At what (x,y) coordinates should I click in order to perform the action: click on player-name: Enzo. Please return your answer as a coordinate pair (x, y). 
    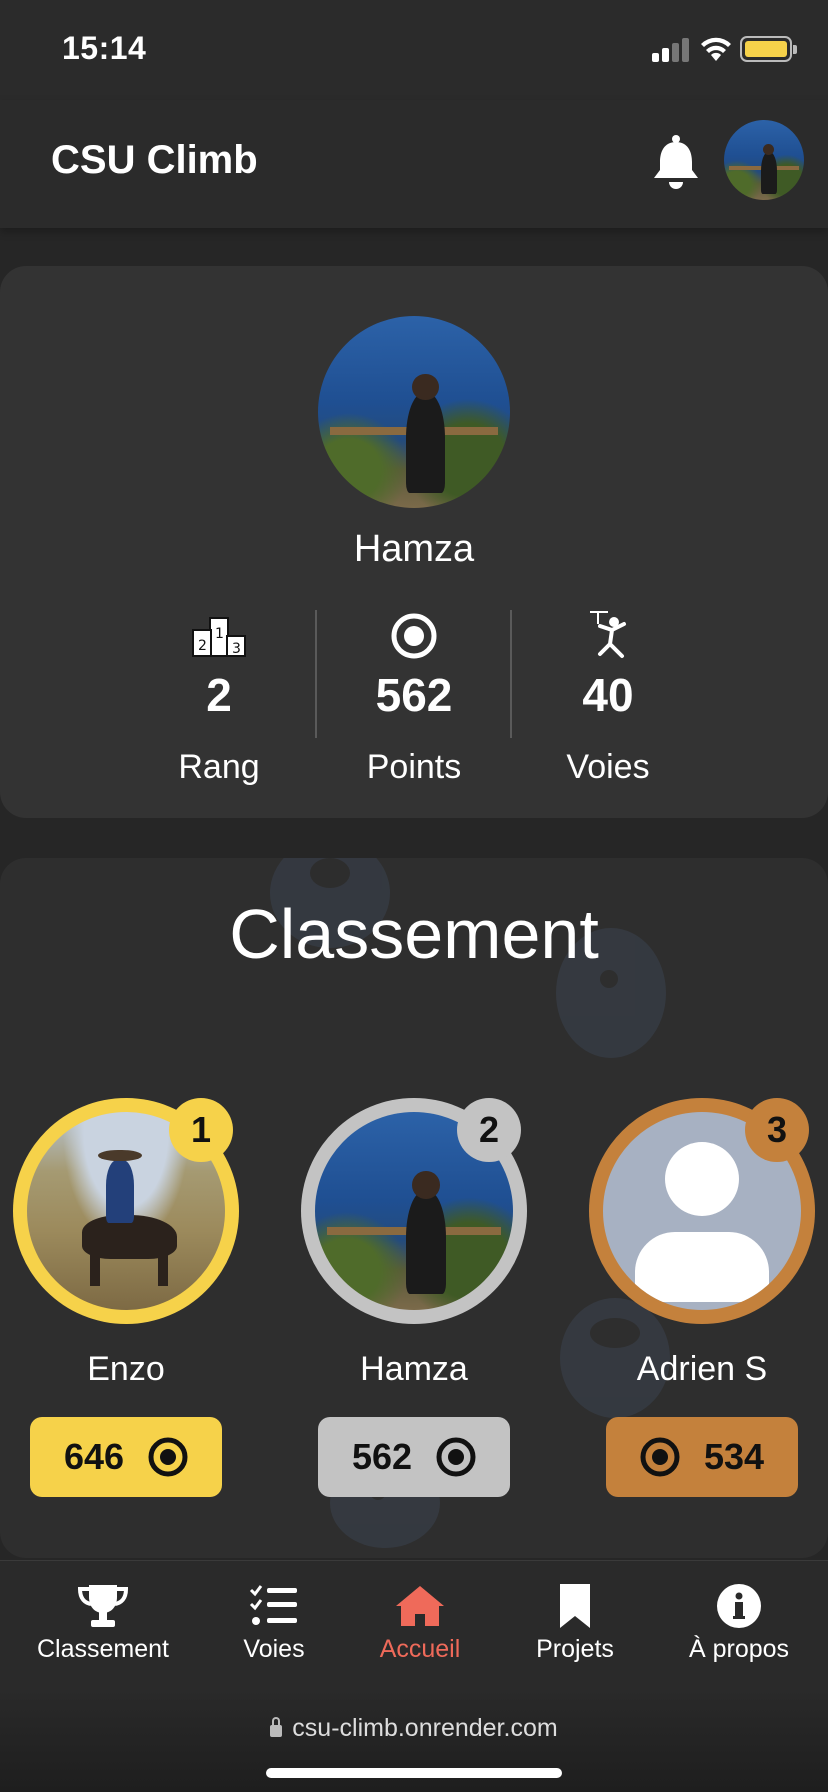
    Looking at the image, I should click on (126, 1369).